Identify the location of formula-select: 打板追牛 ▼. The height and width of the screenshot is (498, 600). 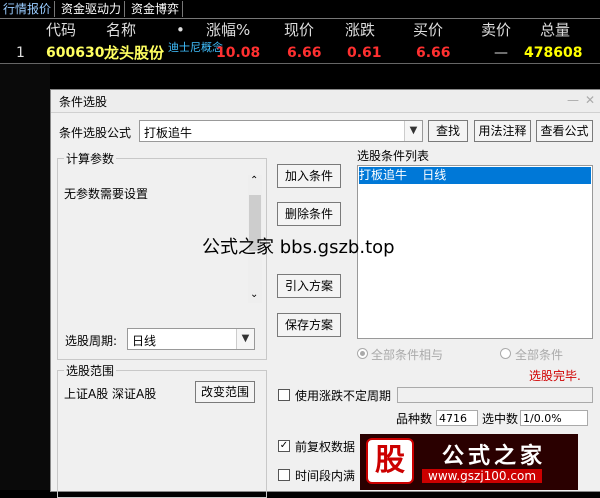
(281, 131).